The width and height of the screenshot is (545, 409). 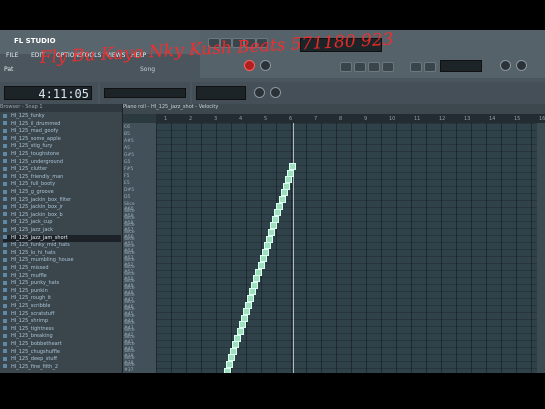 What do you see at coordinates (39, 237) in the screenshot?
I see `browser-item-label: HI_125_jazz_jam_short` at bounding box center [39, 237].